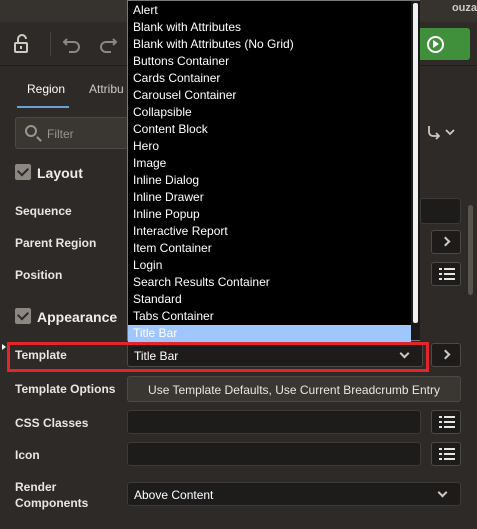 The width and height of the screenshot is (477, 529). Describe the element at coordinates (440, 211) in the screenshot. I see `sequence-field` at that location.